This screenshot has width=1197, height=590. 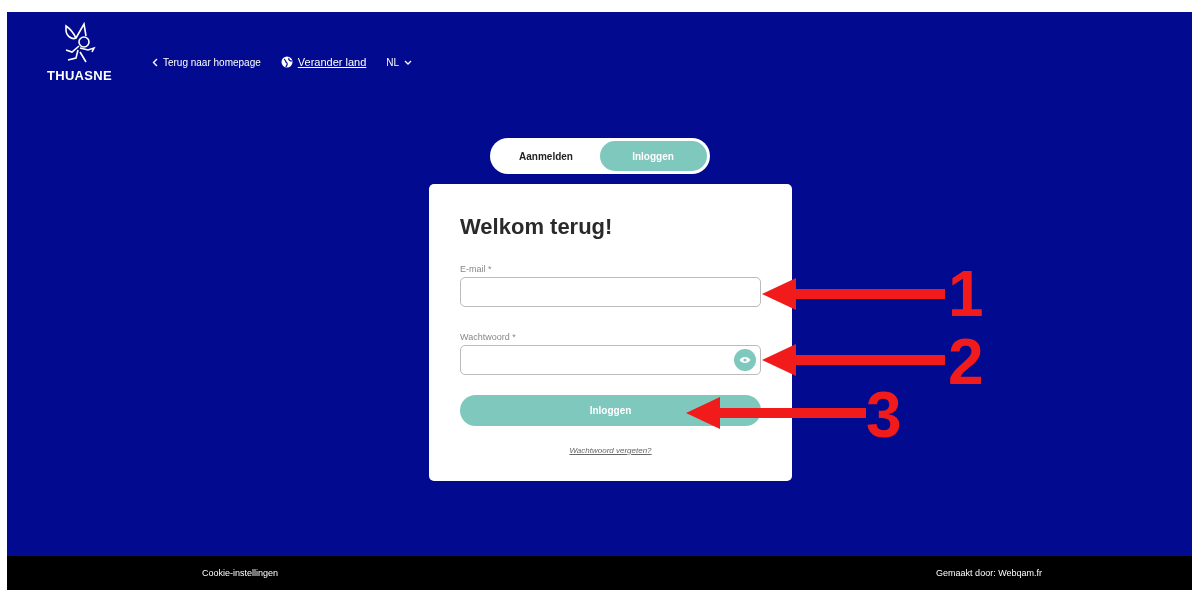 I want to click on forgot-password-link: Wachtwoord vergeten?, so click(x=610, y=450).